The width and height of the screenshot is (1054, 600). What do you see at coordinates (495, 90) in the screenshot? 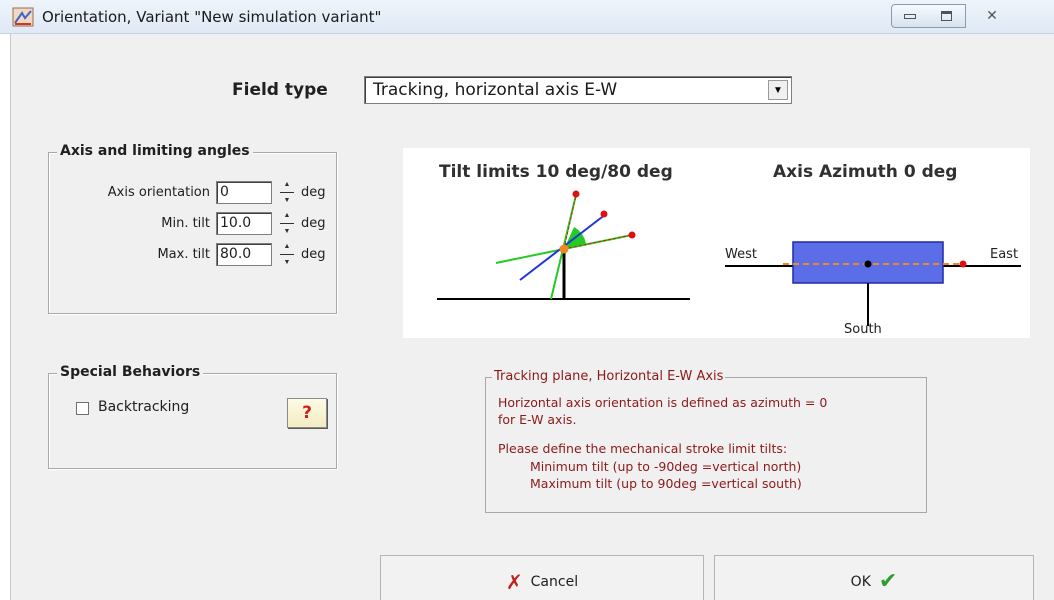
I see `field-type-value: Tracking, horizontal axis E-W` at bounding box center [495, 90].